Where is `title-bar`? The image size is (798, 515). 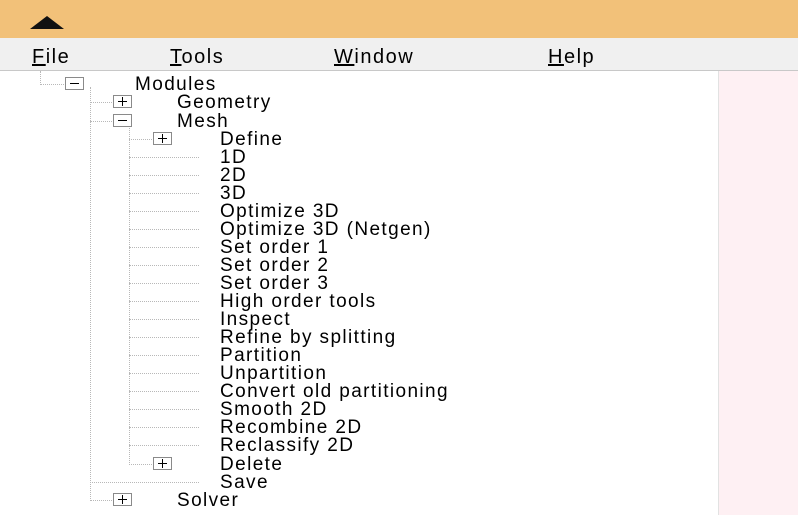
title-bar is located at coordinates (399, 19).